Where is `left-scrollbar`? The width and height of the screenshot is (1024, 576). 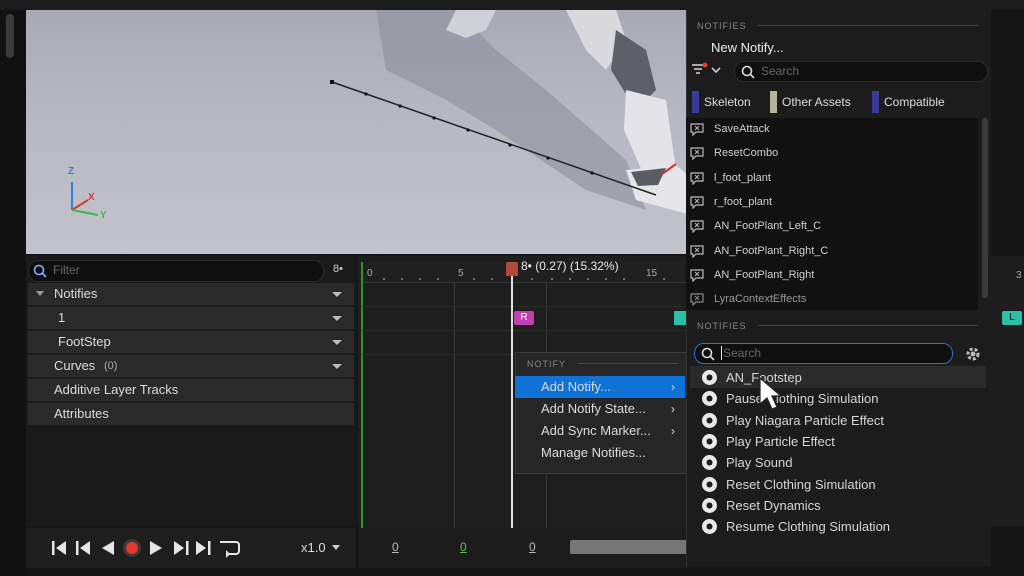
left-scrollbar is located at coordinates (10, 36).